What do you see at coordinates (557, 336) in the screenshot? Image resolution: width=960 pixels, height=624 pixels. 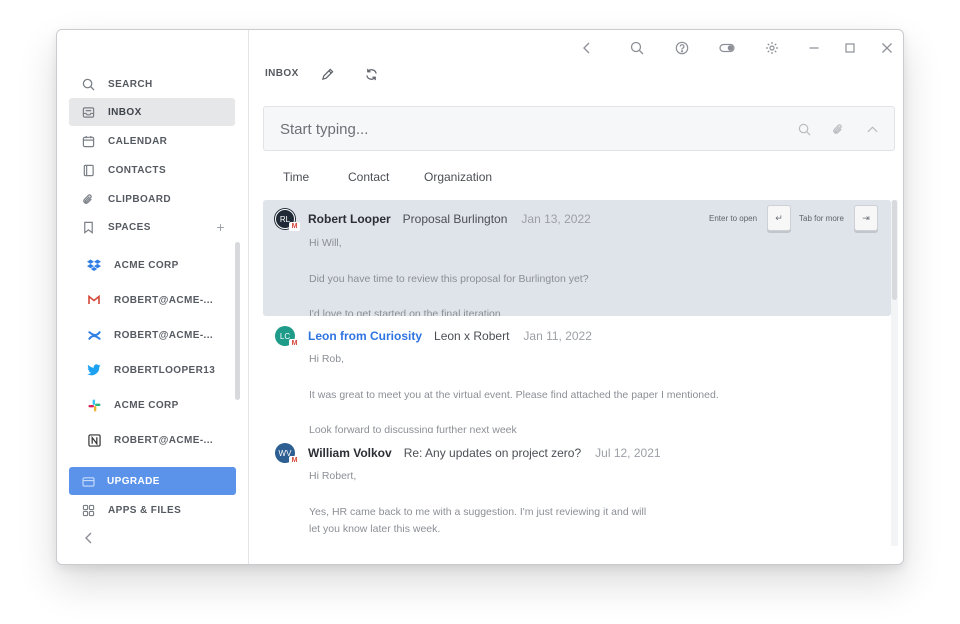 I see `message-date: Jan 11, 2022` at bounding box center [557, 336].